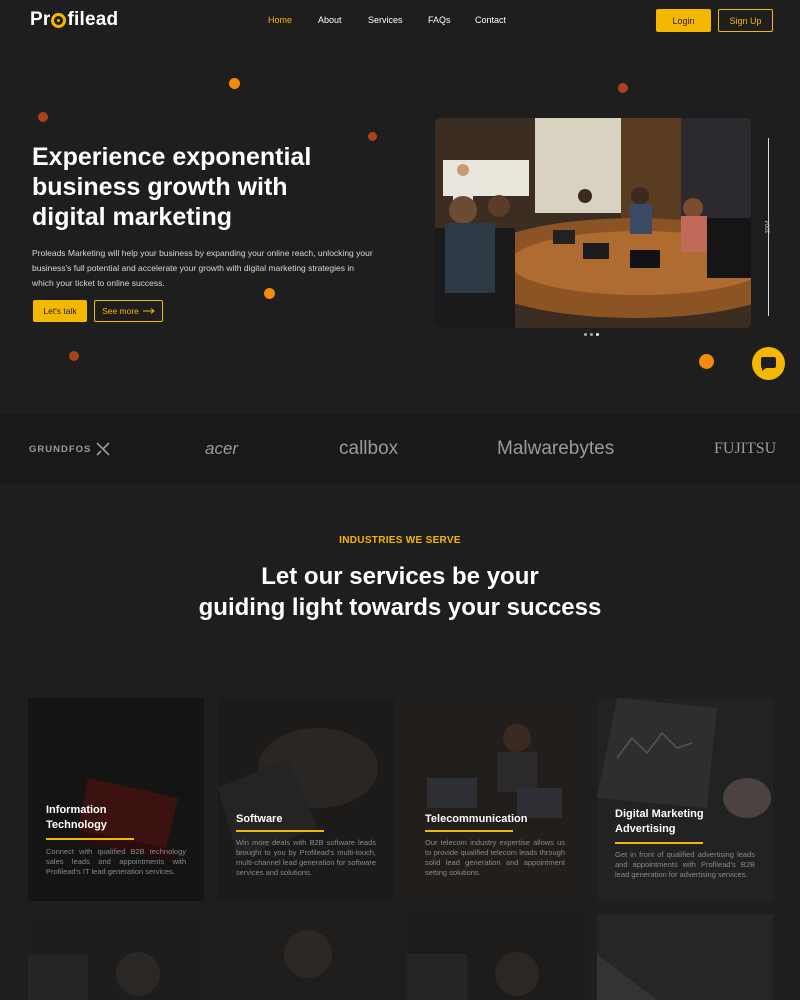 The image size is (800, 1000). I want to click on client-logo-malwarebytes: Malwarebytes, so click(556, 448).